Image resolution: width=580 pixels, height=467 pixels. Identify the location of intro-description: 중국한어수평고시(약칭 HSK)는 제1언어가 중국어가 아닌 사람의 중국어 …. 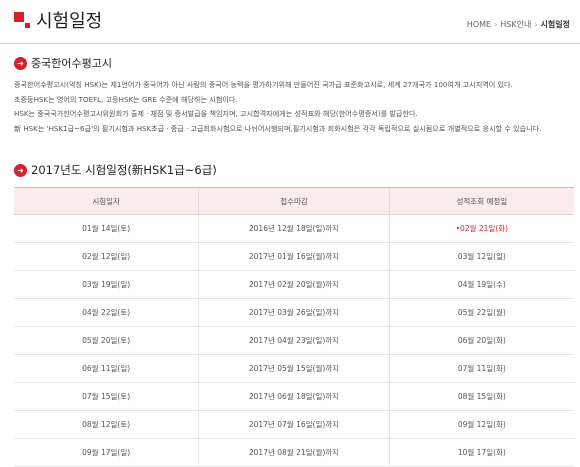
(294, 107).